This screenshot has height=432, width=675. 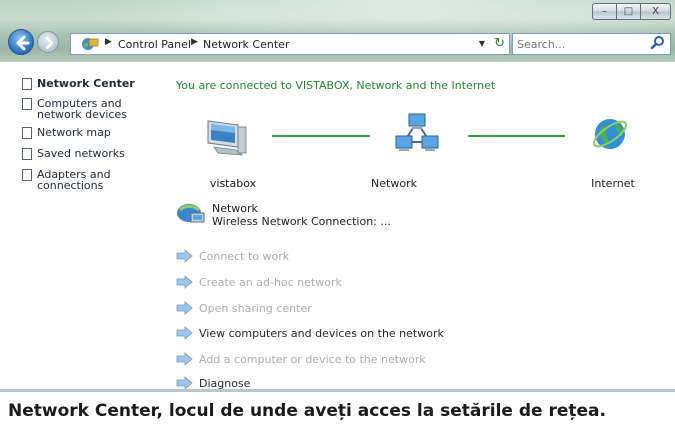 I want to click on breadcrumb-network-center: Network Center, so click(x=246, y=44).